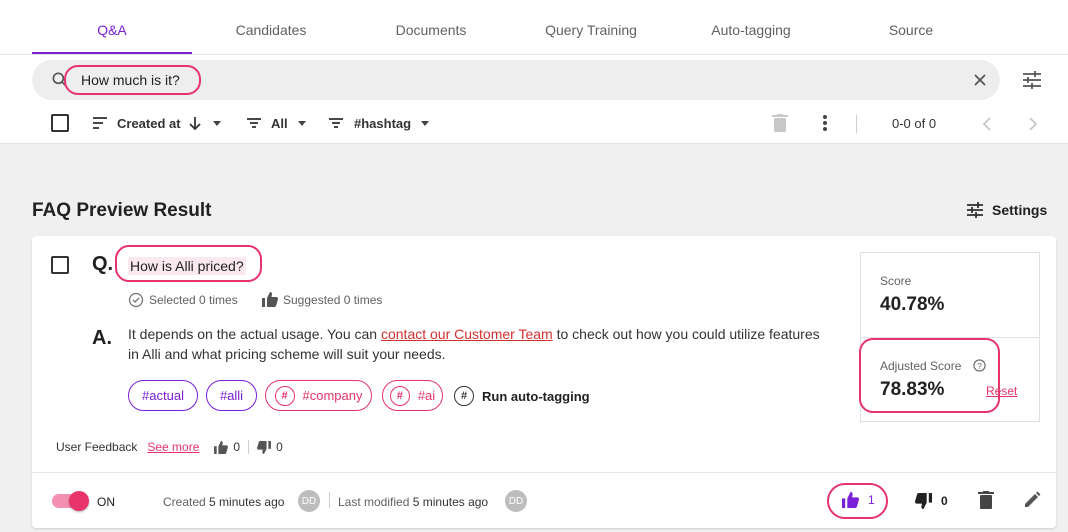 The width and height of the screenshot is (1068, 532). I want to click on settings-label: Settings, so click(1020, 210).